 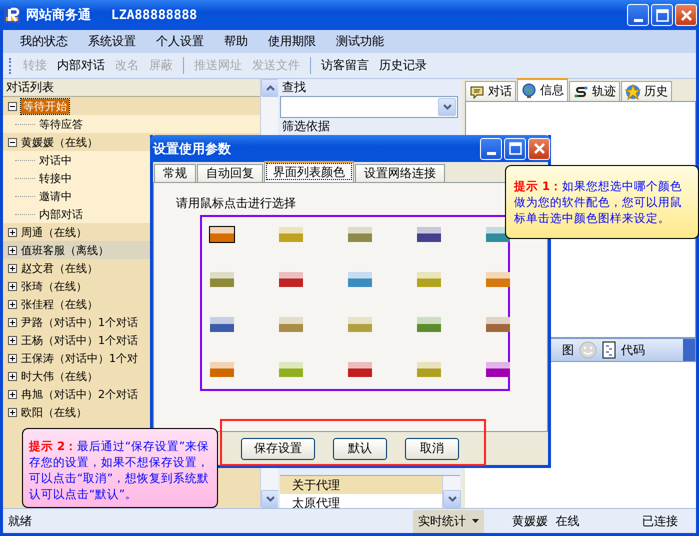 What do you see at coordinates (360, 449) in the screenshot?
I see `dialog-button: 默认` at bounding box center [360, 449].